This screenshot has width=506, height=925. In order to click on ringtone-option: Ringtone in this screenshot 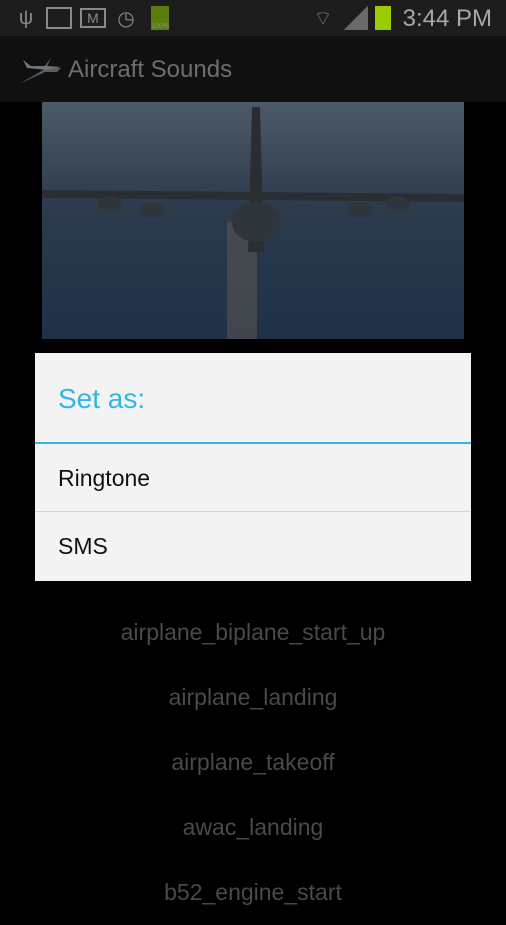, I will do `click(253, 478)`.